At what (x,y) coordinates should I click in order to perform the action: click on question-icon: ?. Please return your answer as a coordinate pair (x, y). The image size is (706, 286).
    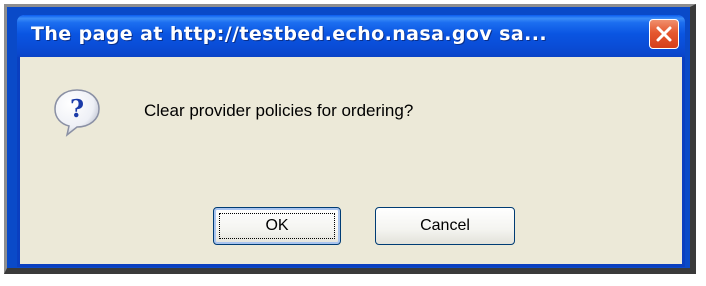
    Looking at the image, I should click on (77, 113).